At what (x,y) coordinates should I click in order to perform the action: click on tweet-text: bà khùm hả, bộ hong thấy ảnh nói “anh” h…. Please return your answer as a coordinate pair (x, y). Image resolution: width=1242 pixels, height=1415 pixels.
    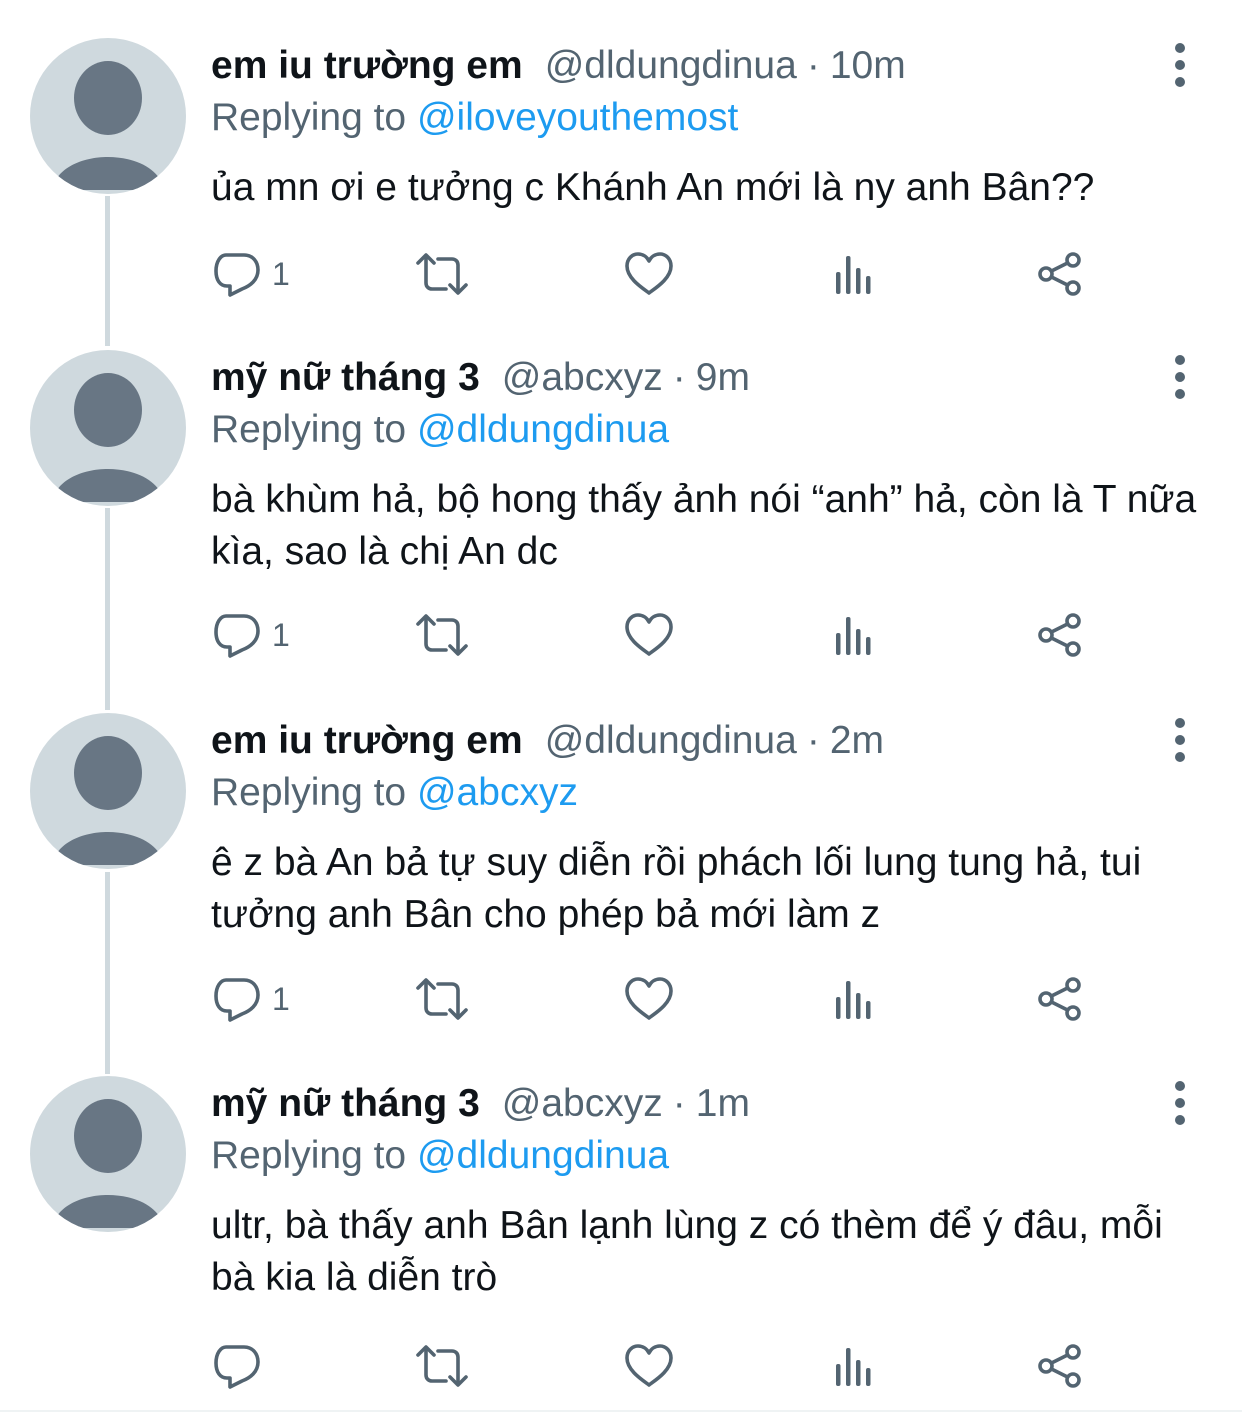
    Looking at the image, I should click on (704, 525).